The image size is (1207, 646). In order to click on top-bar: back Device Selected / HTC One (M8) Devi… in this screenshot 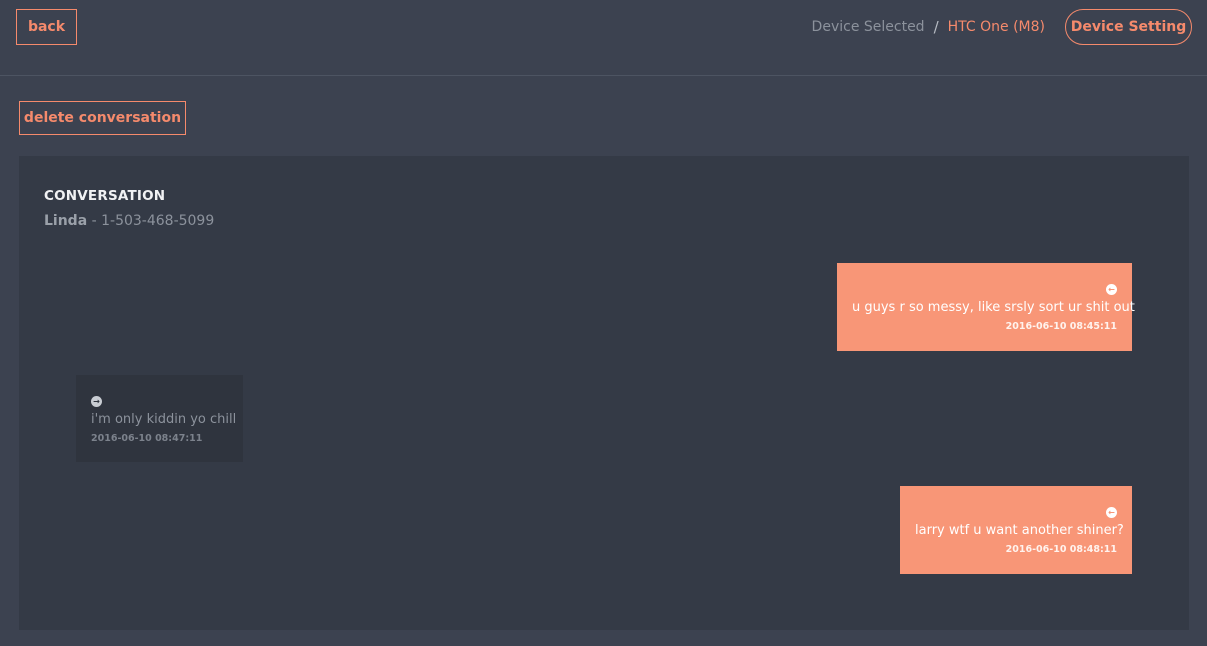, I will do `click(603, 38)`.